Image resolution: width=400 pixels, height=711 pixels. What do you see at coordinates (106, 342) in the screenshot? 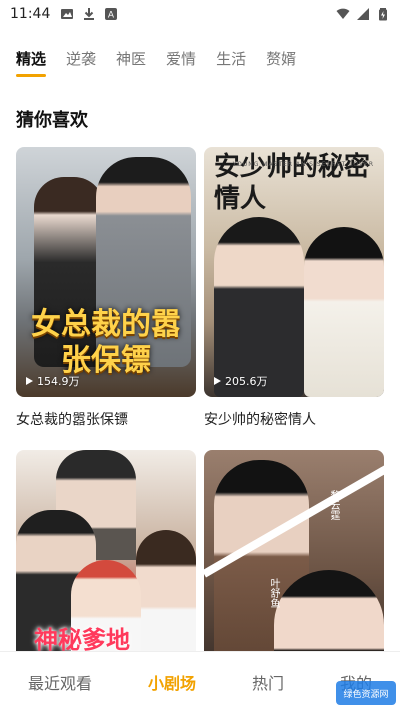
I see `poster-title-art: 女总裁的嚣张保镖` at bounding box center [106, 342].